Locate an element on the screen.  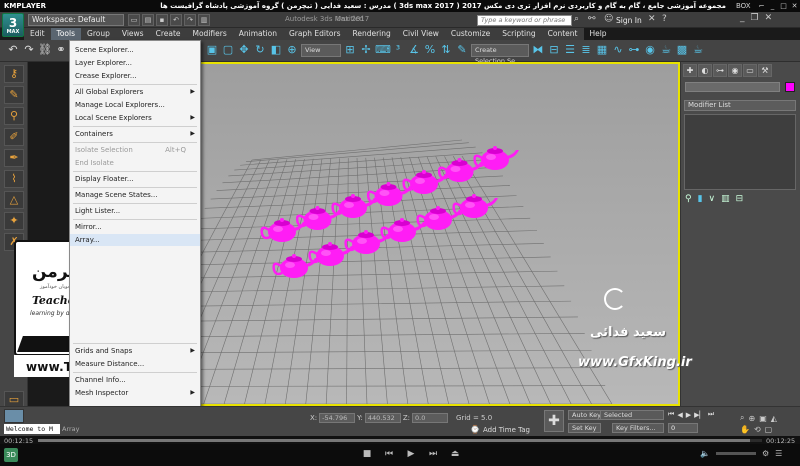
help-icon: ? is located at coordinates (664, 19).